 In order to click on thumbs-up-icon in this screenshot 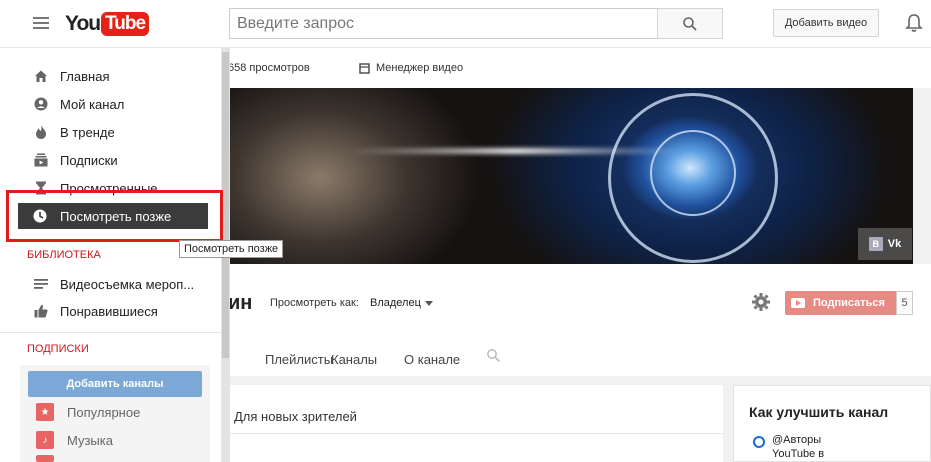, I will do `click(41, 311)`.